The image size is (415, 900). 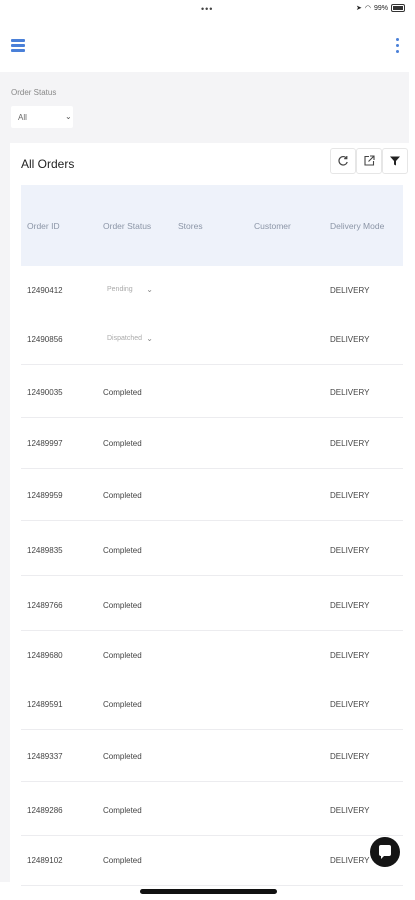 I want to click on chat-button, so click(x=385, y=852).